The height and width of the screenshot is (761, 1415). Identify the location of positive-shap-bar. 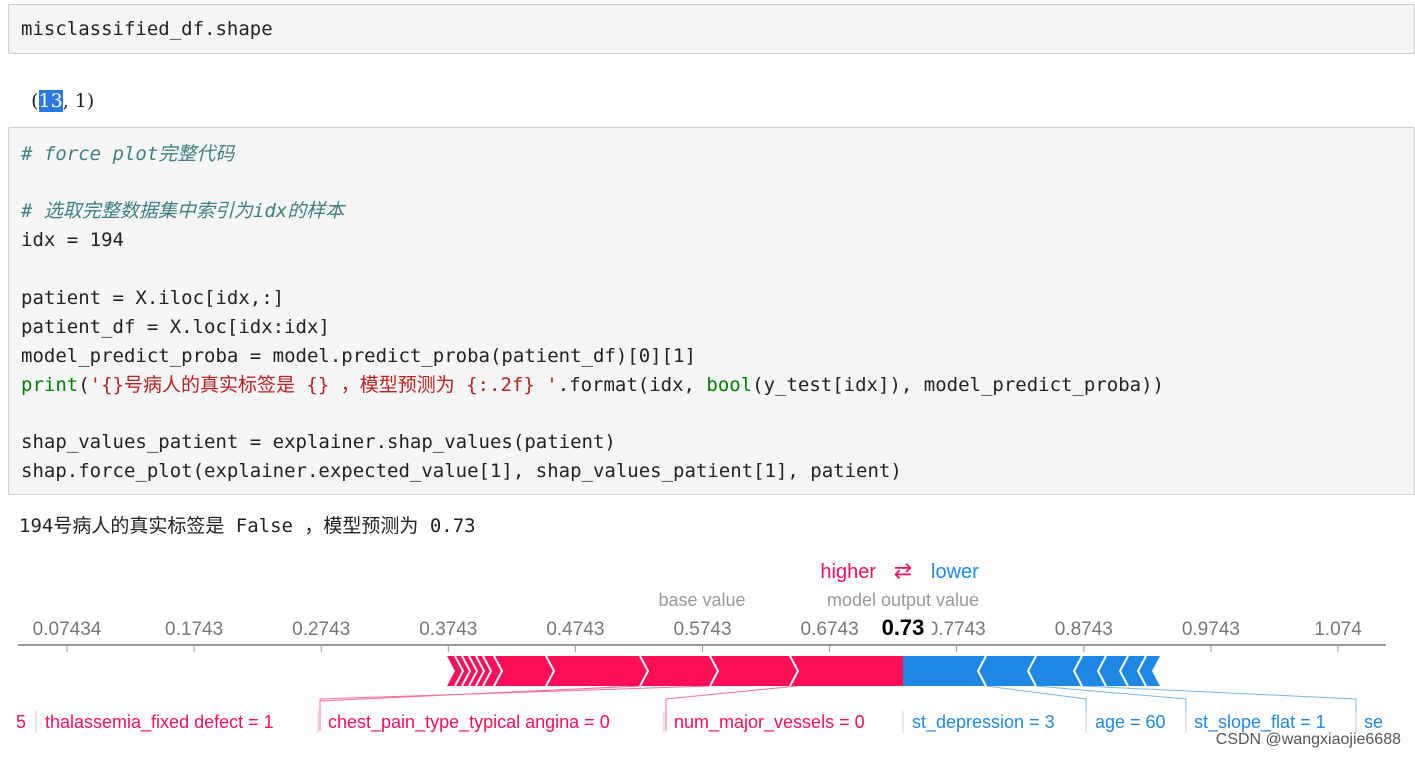
(675, 671).